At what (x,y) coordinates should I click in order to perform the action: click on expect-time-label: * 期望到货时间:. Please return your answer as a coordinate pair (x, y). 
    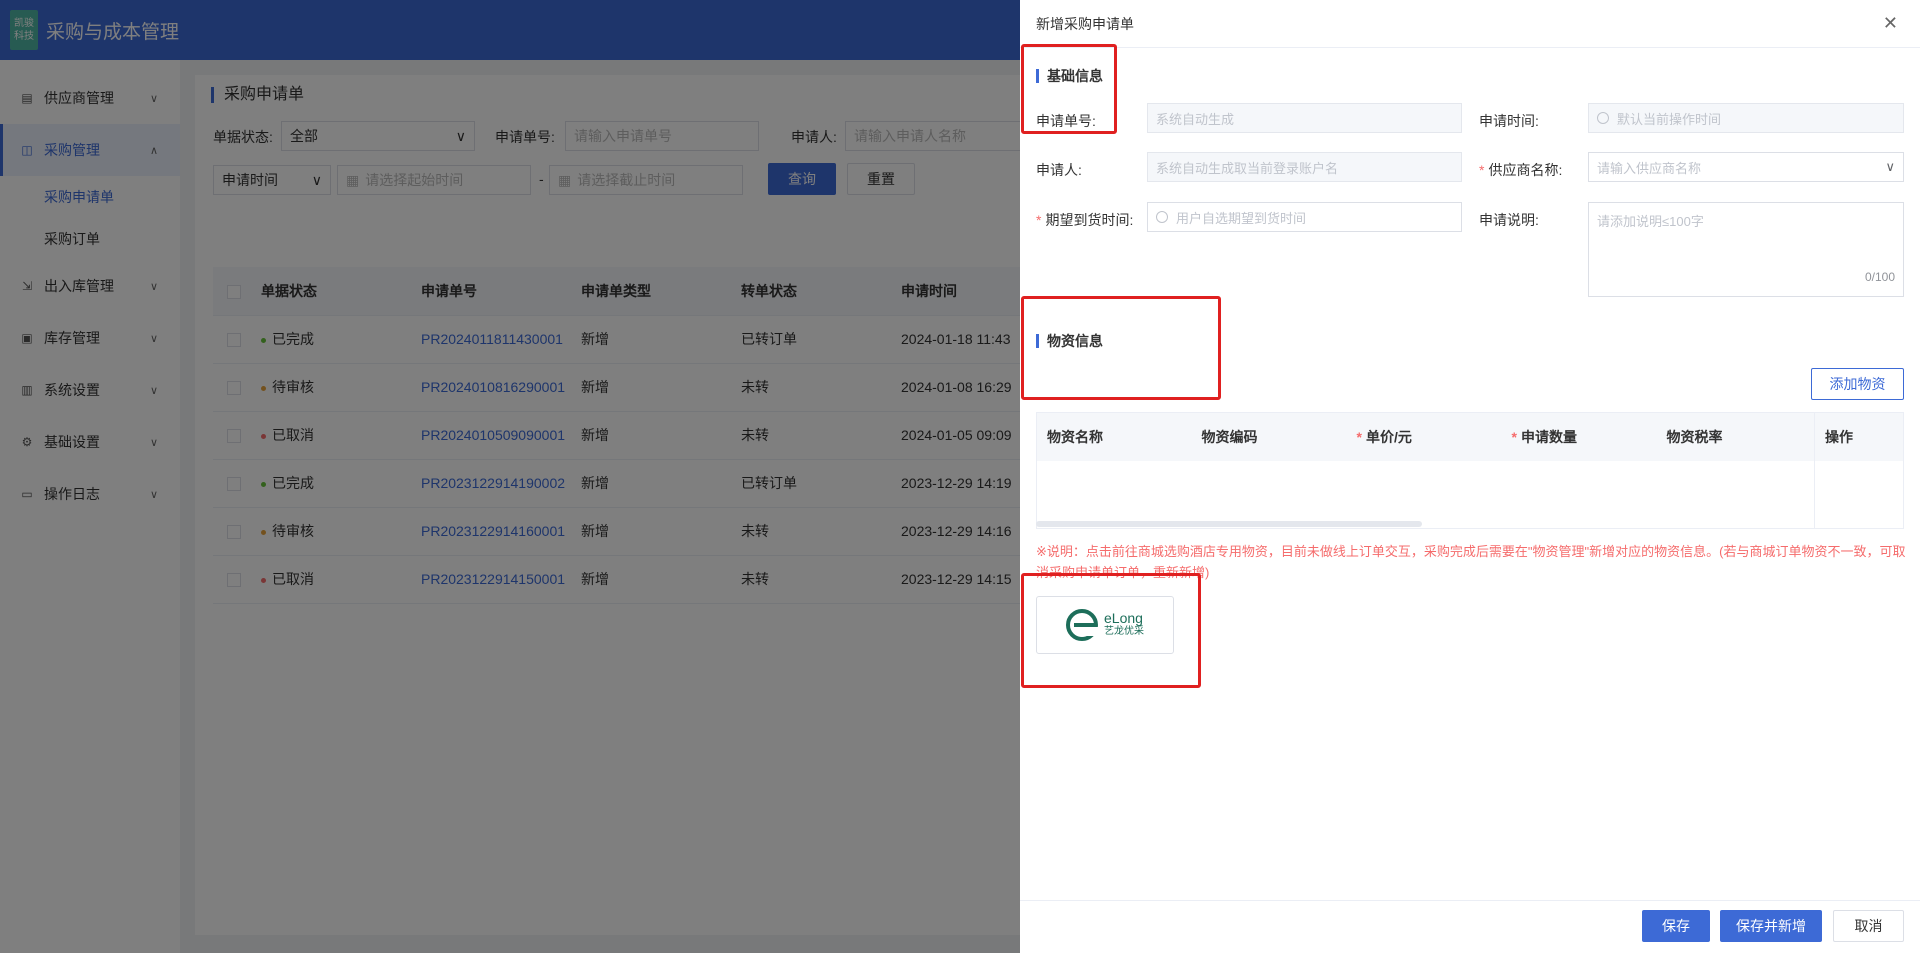
    Looking at the image, I should click on (1084, 220).